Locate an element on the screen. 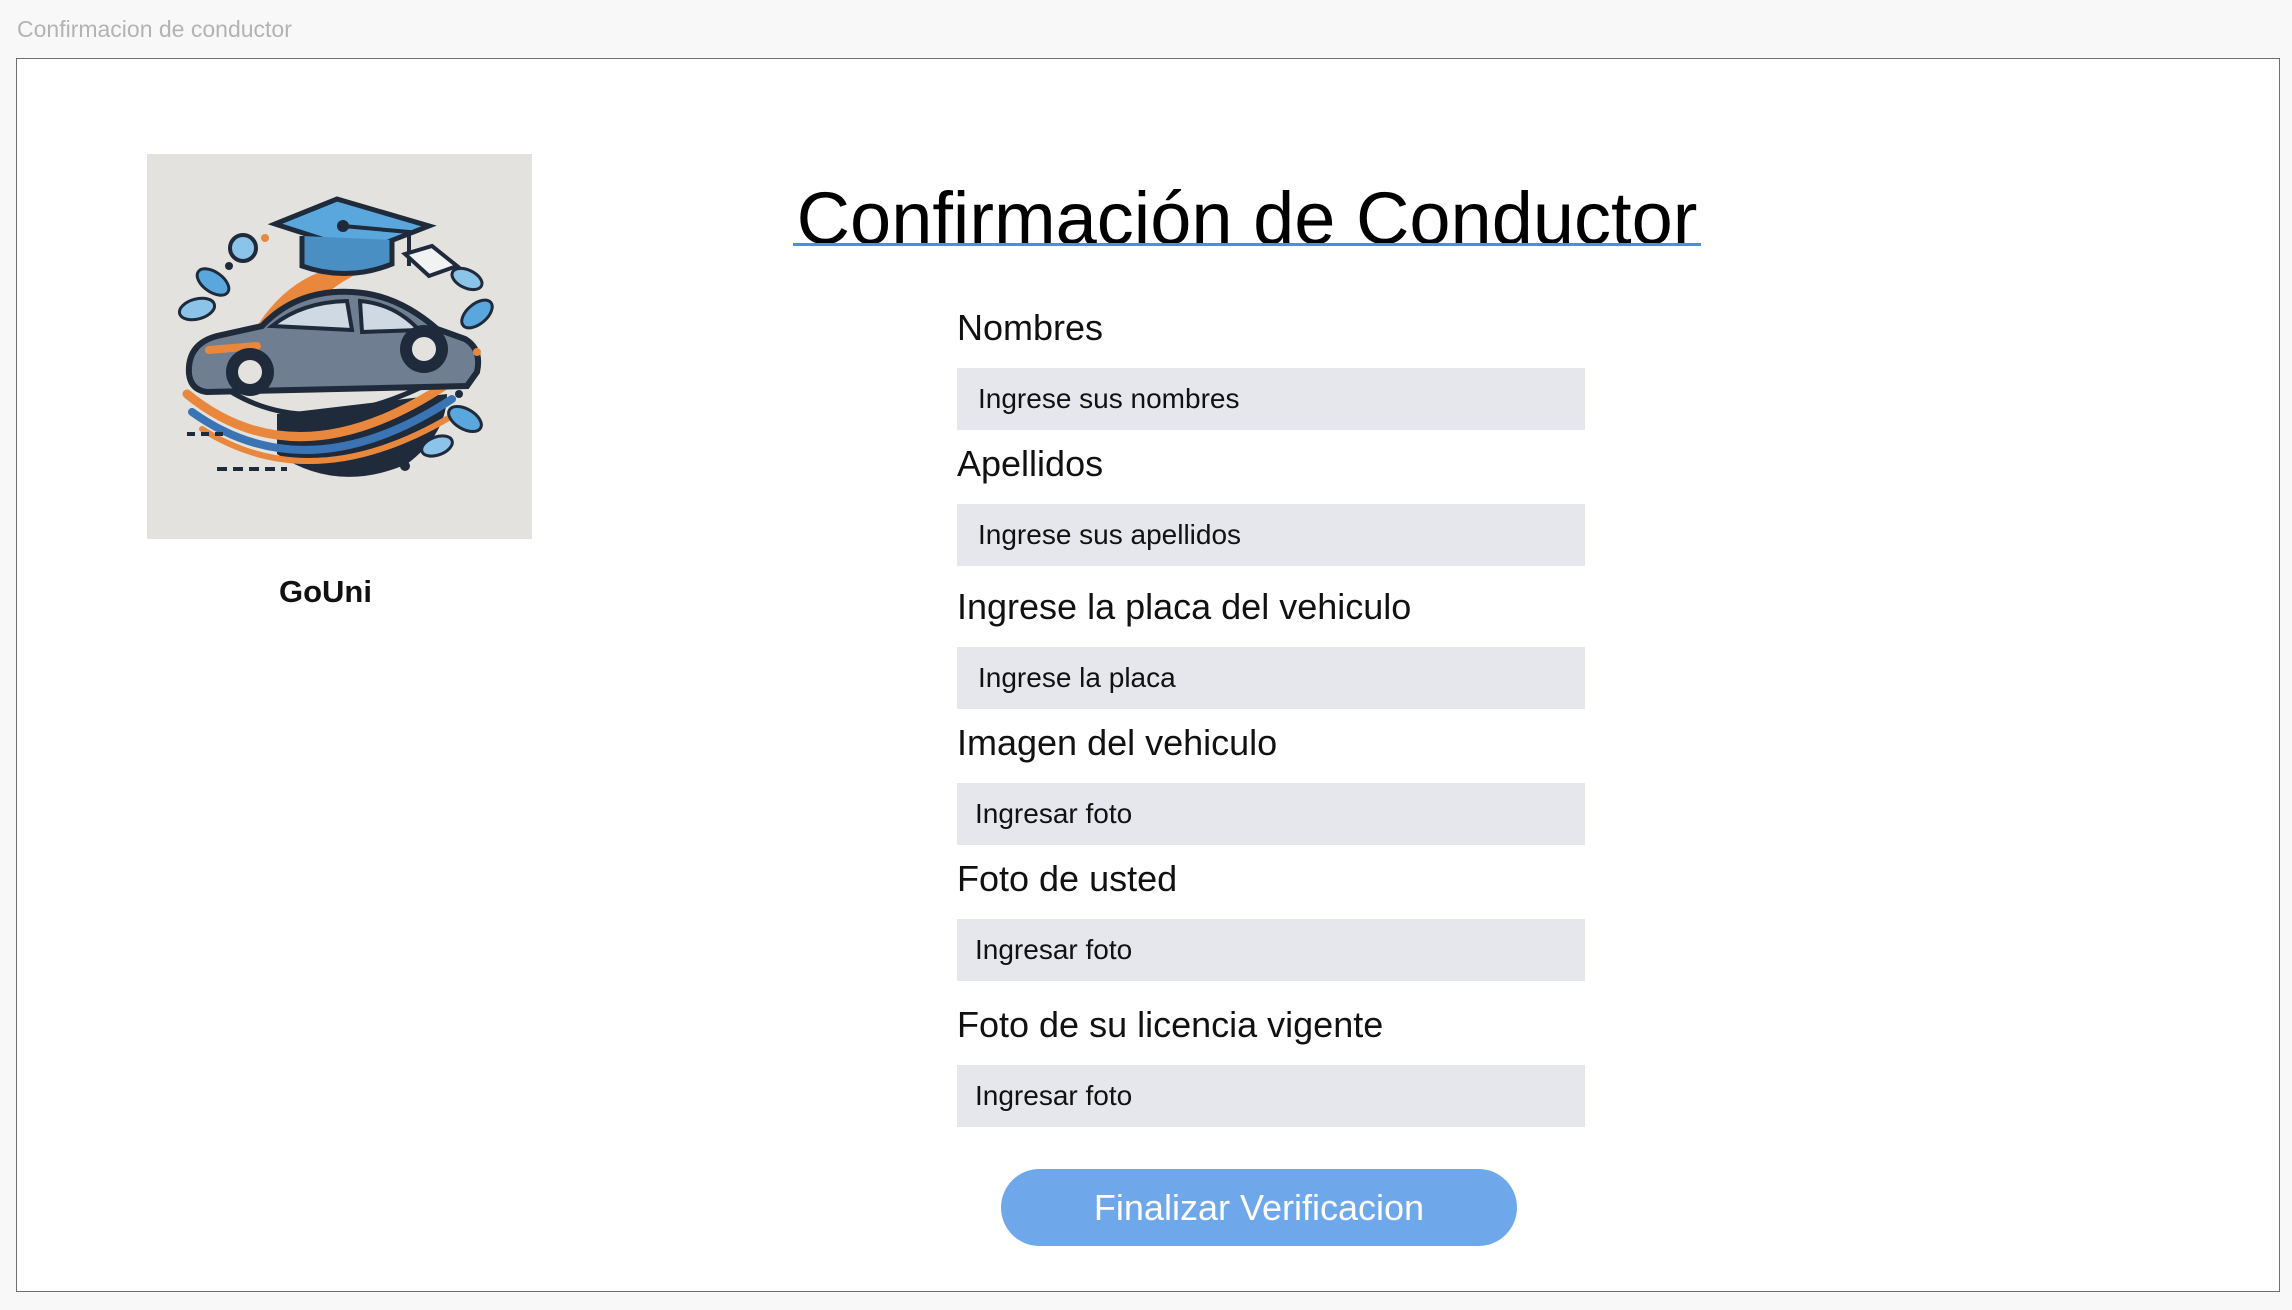 This screenshot has width=2292, height=1310. title-underline is located at coordinates (1247, 244).